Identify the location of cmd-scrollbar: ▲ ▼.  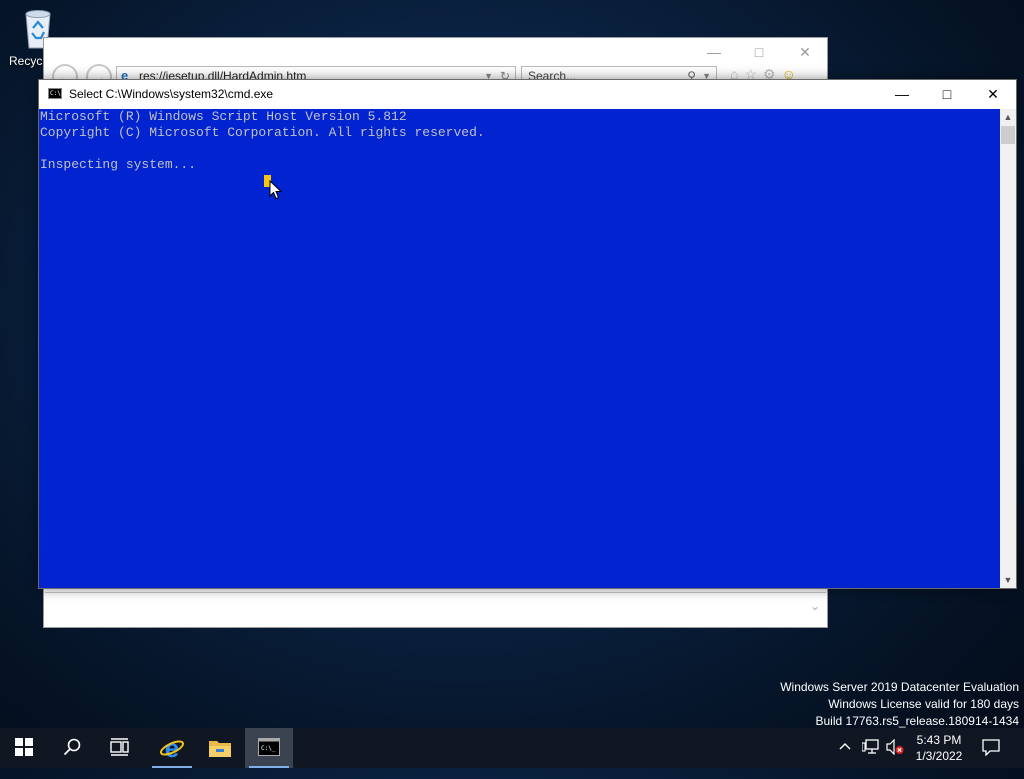
(1008, 348).